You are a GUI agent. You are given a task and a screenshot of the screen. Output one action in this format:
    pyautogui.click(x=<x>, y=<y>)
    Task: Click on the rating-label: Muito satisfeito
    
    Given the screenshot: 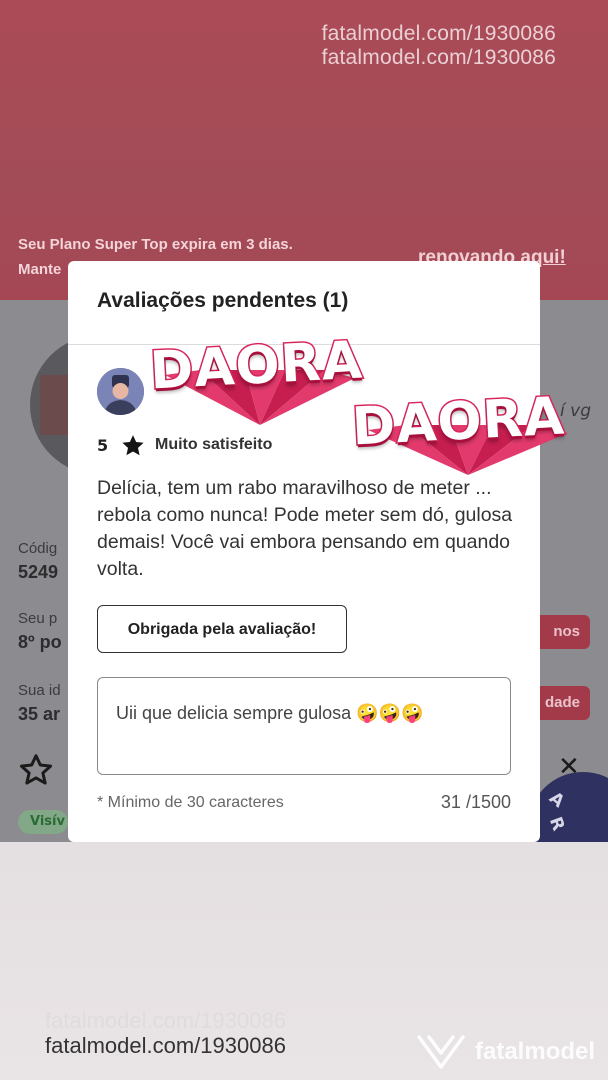 What is the action you would take?
    pyautogui.click(x=214, y=444)
    